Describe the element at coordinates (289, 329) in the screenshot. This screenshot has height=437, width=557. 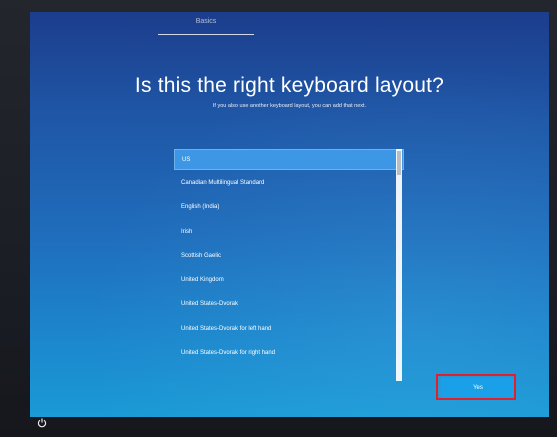
I see `list-item-dvorak-left: United States-Dvorak for left hand` at that location.